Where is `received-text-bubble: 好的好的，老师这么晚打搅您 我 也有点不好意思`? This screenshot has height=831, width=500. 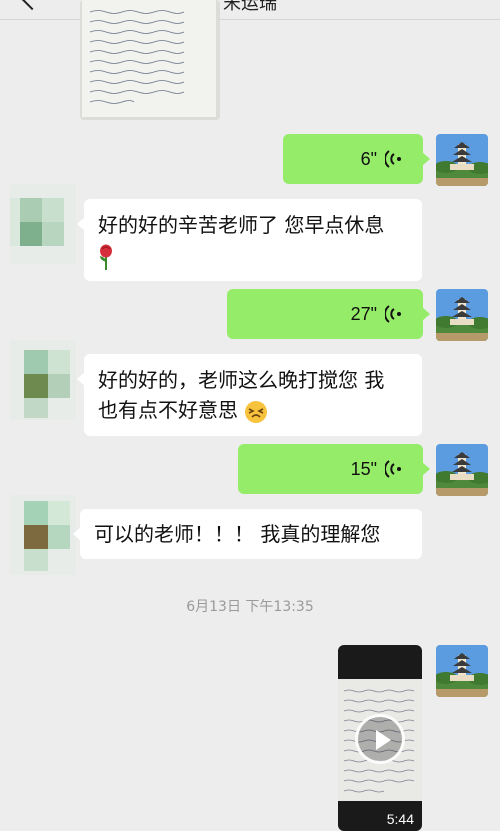
received-text-bubble: 好的好的，老师这么晚打搅您 我 也有点不好意思 is located at coordinates (249, 395).